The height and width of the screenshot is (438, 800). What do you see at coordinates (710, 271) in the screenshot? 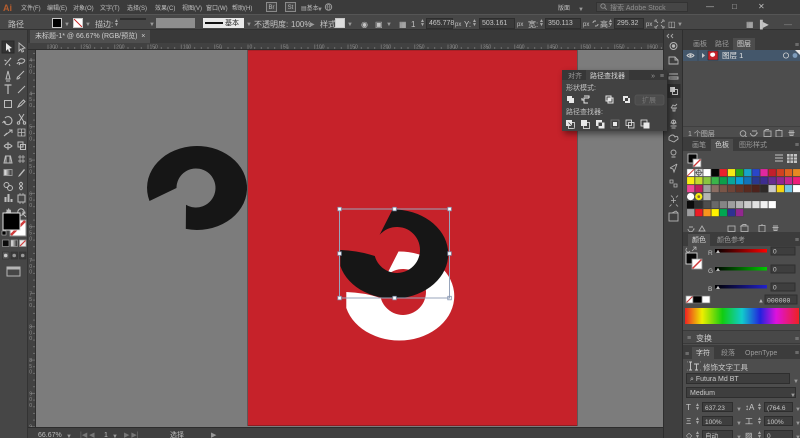
I see `svg-text: G` at bounding box center [710, 271].